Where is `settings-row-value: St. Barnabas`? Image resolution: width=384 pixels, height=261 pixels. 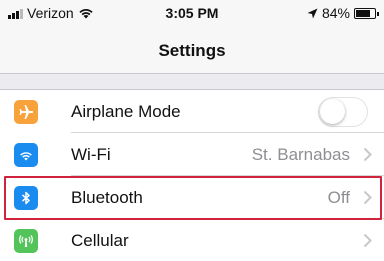 settings-row-value: St. Barnabas is located at coordinates (300, 154).